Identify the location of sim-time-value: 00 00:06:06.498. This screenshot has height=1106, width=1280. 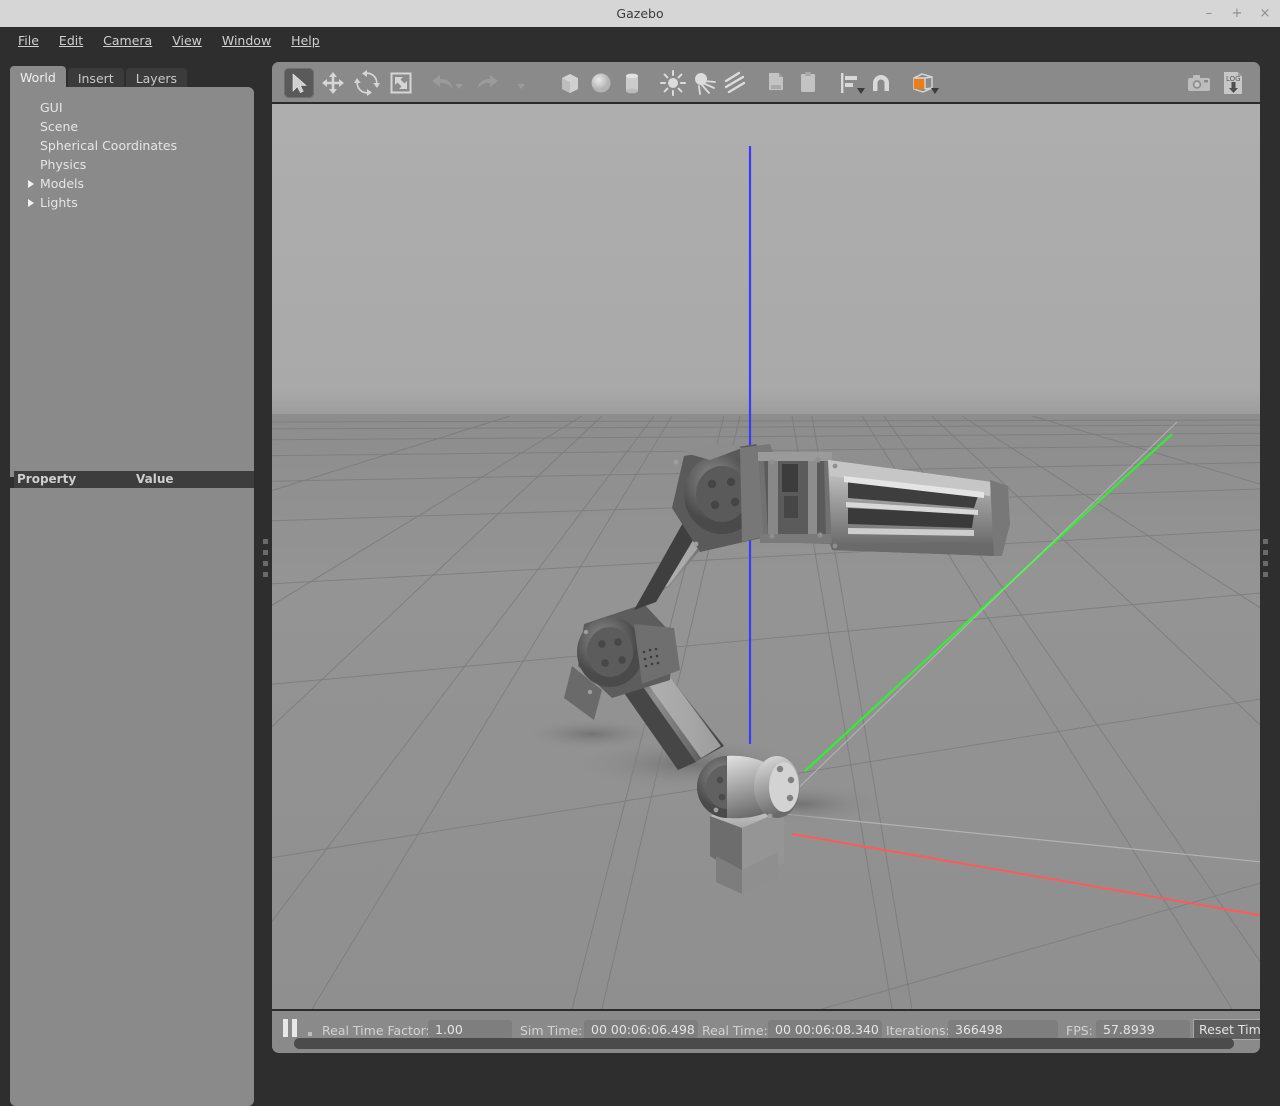
(641, 1029).